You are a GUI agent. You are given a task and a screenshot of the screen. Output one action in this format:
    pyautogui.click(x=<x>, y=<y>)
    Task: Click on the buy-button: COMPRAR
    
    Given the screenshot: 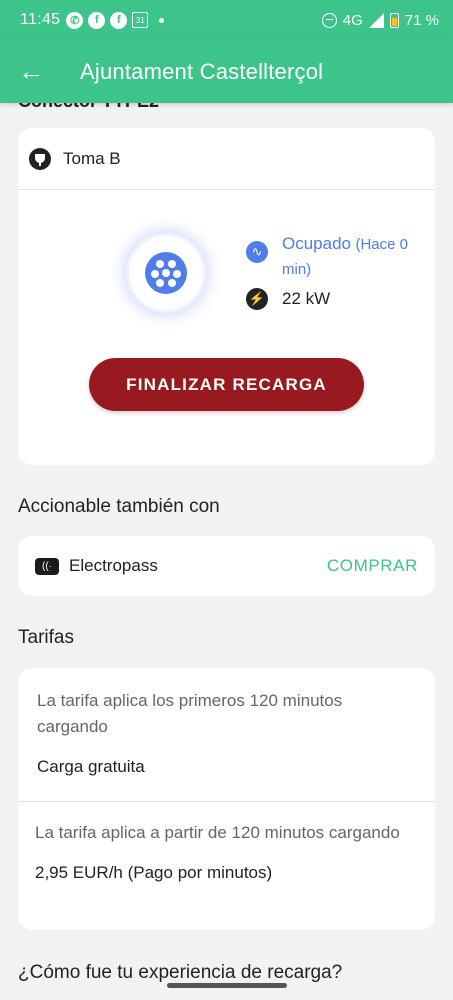 What is the action you would take?
    pyautogui.click(x=372, y=566)
    